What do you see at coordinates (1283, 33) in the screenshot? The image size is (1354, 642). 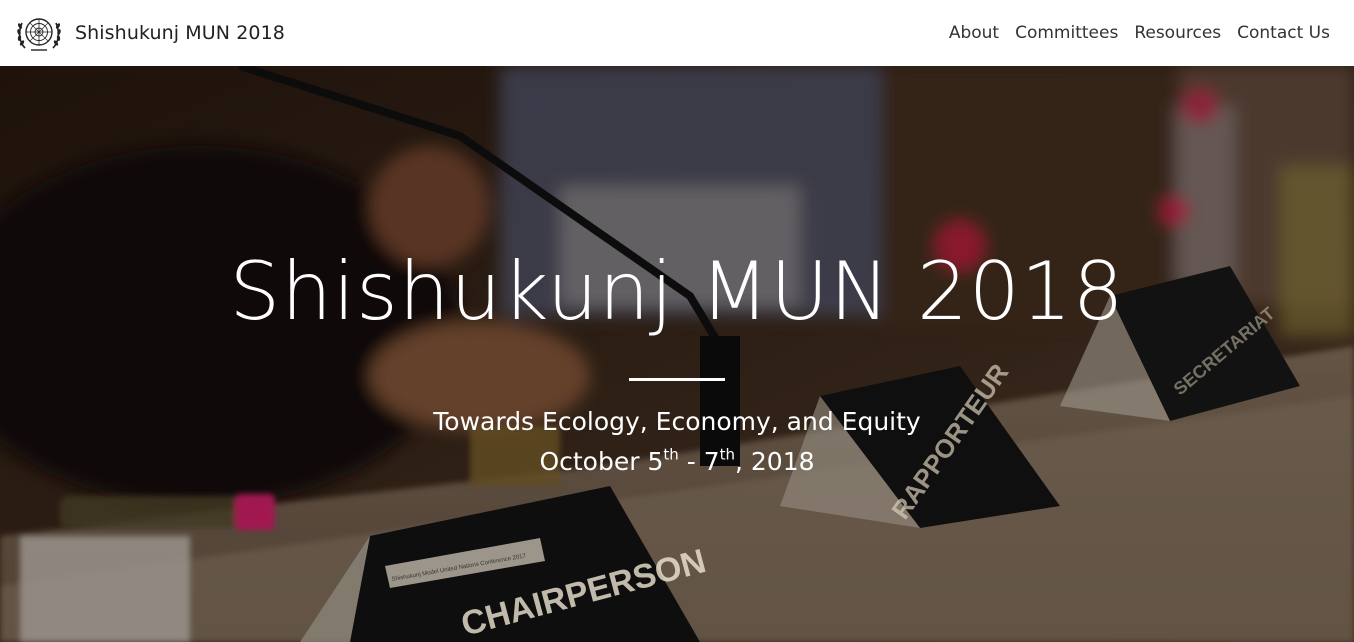 I see `nav-link-contact-us: Contact Us` at bounding box center [1283, 33].